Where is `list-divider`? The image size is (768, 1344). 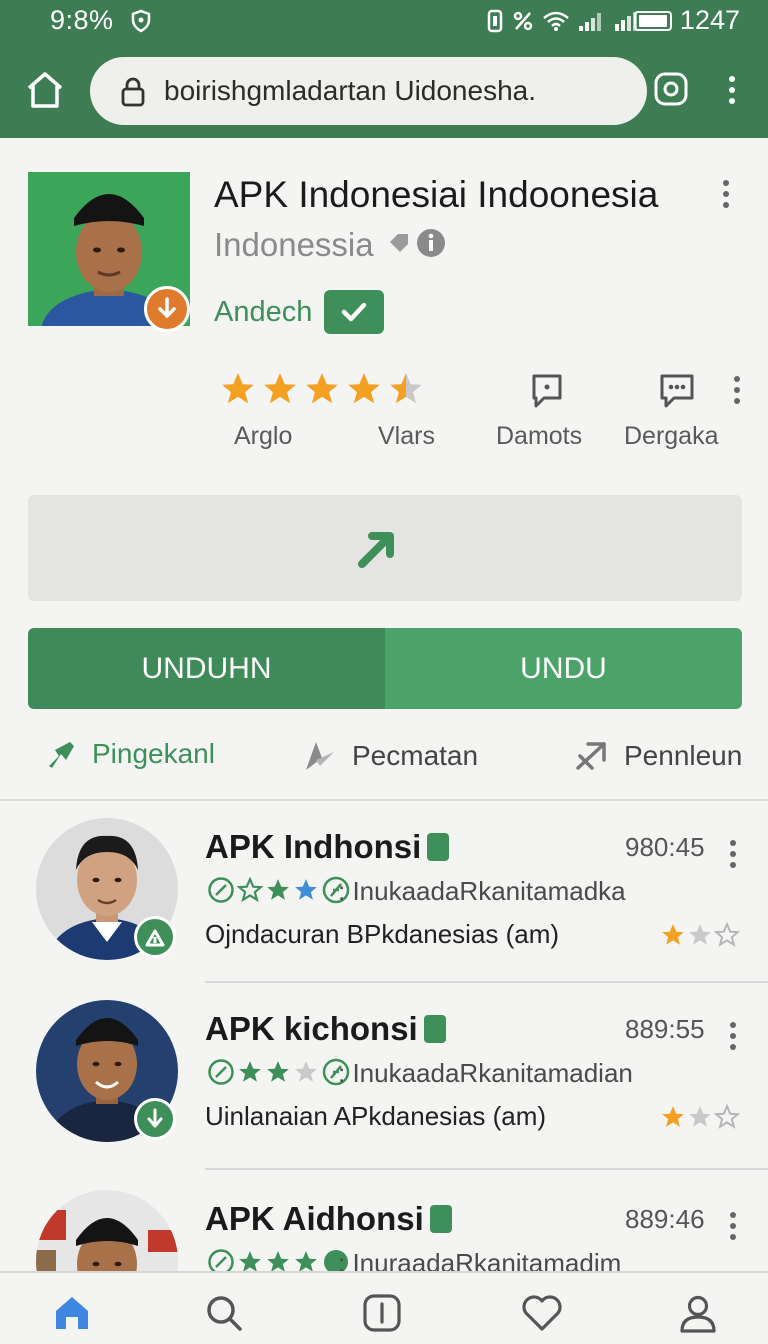 list-divider is located at coordinates (486, 1169).